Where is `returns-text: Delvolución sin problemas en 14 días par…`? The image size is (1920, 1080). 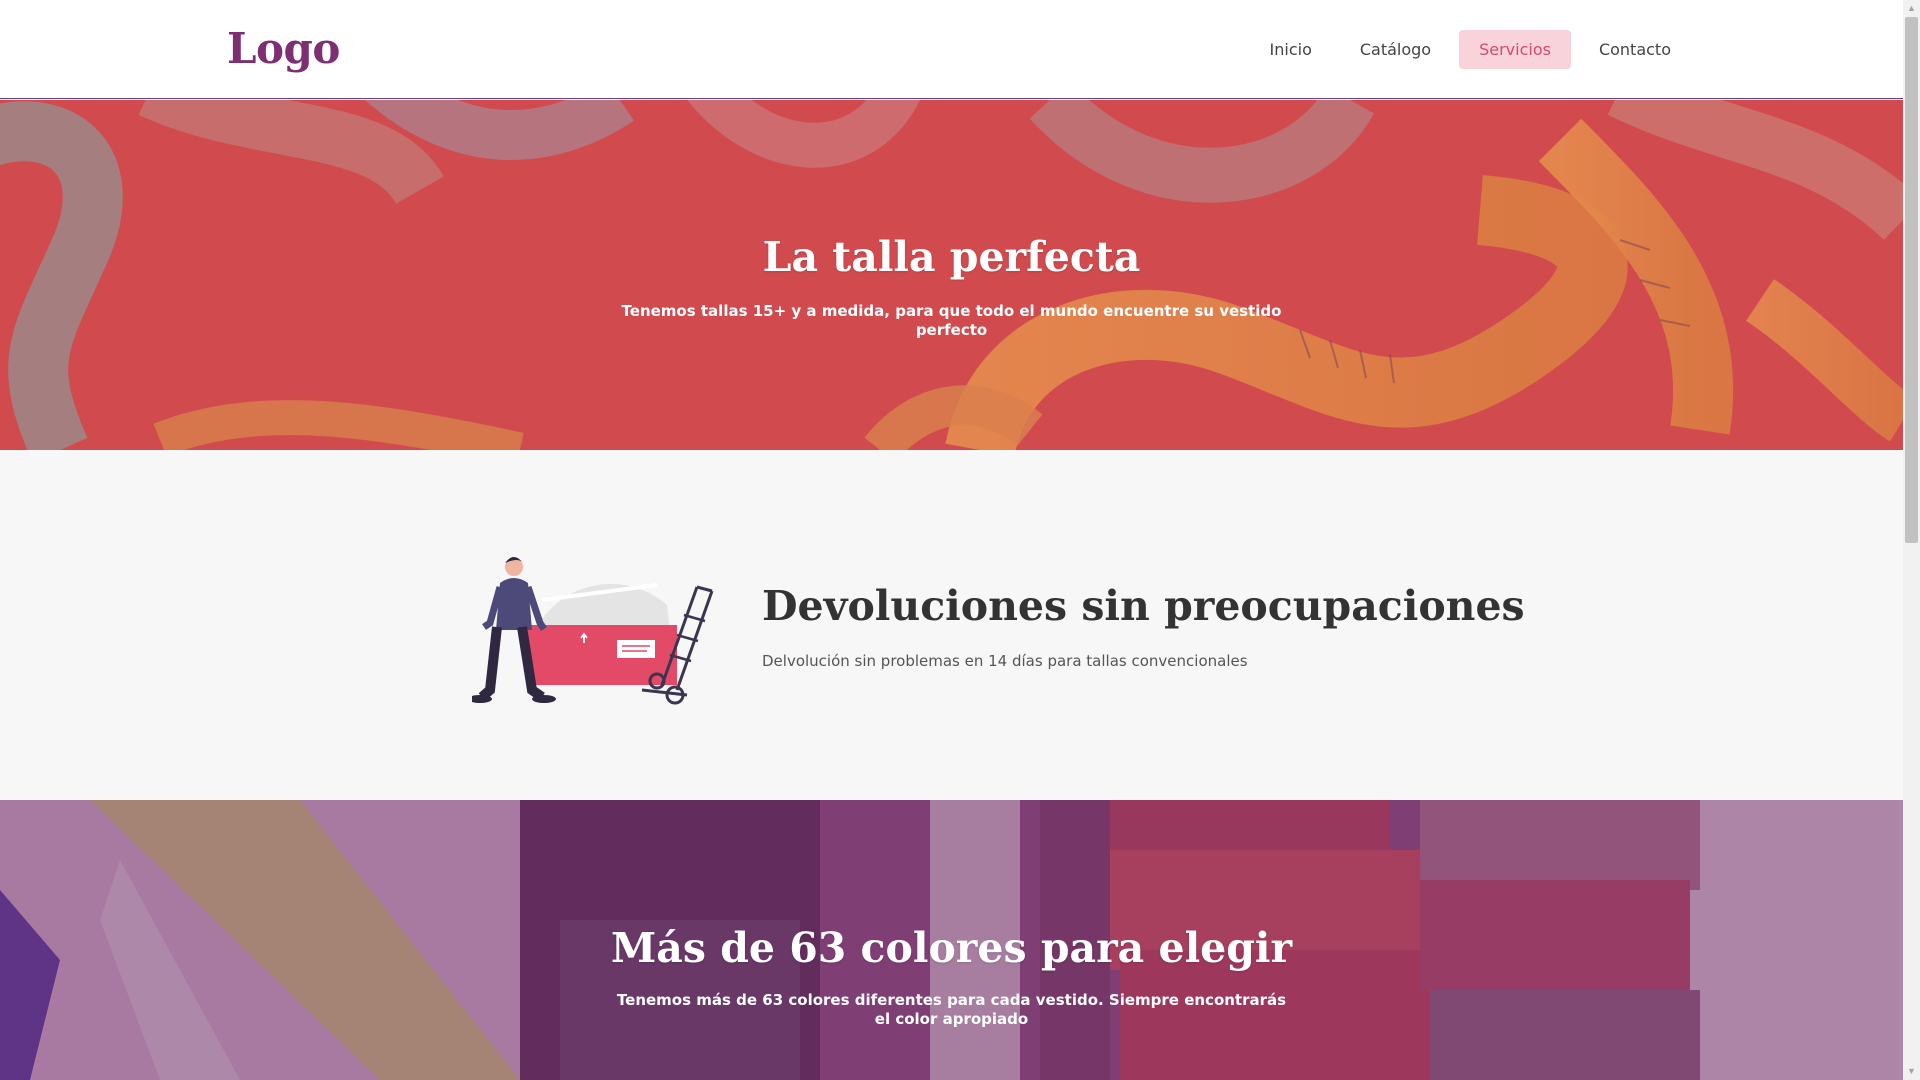 returns-text: Delvolución sin problemas en 14 días par… is located at coordinates (1005, 661).